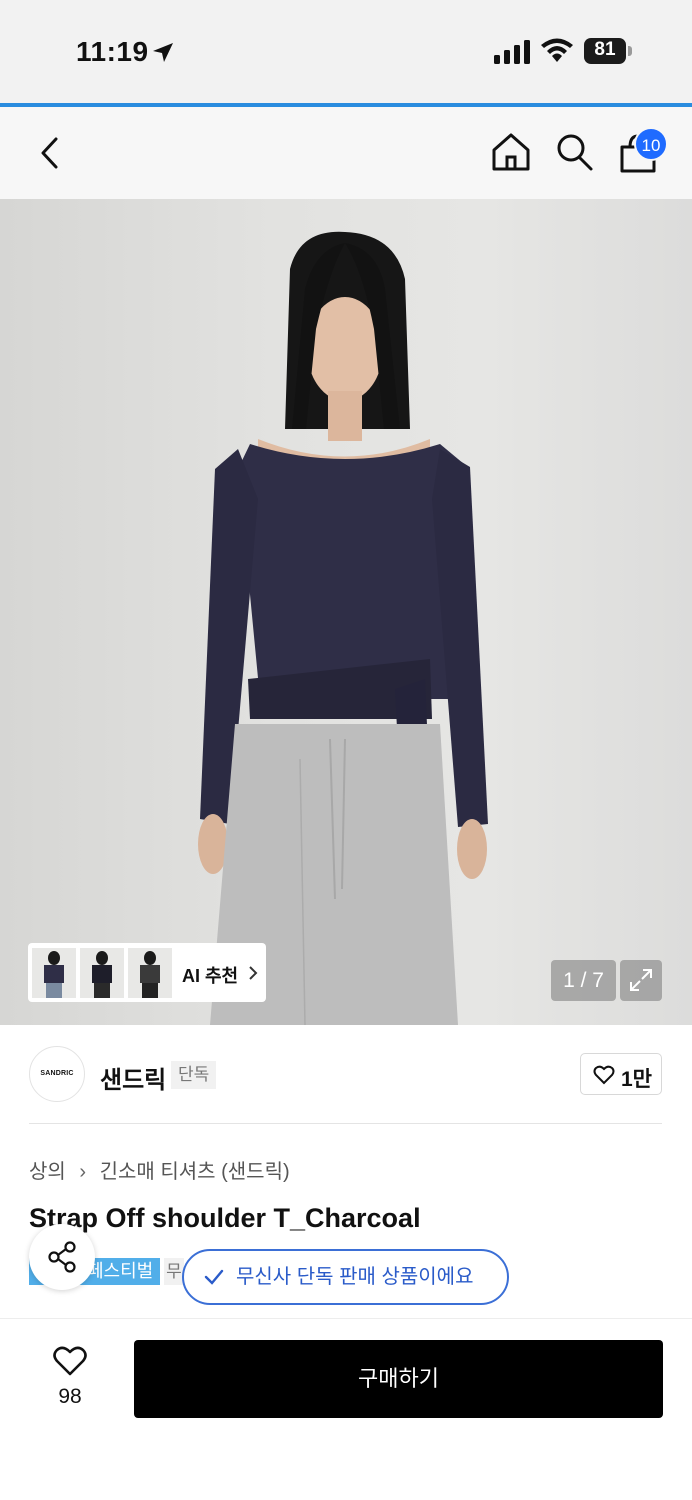  I want to click on battery-indicator: 81, so click(608, 51).